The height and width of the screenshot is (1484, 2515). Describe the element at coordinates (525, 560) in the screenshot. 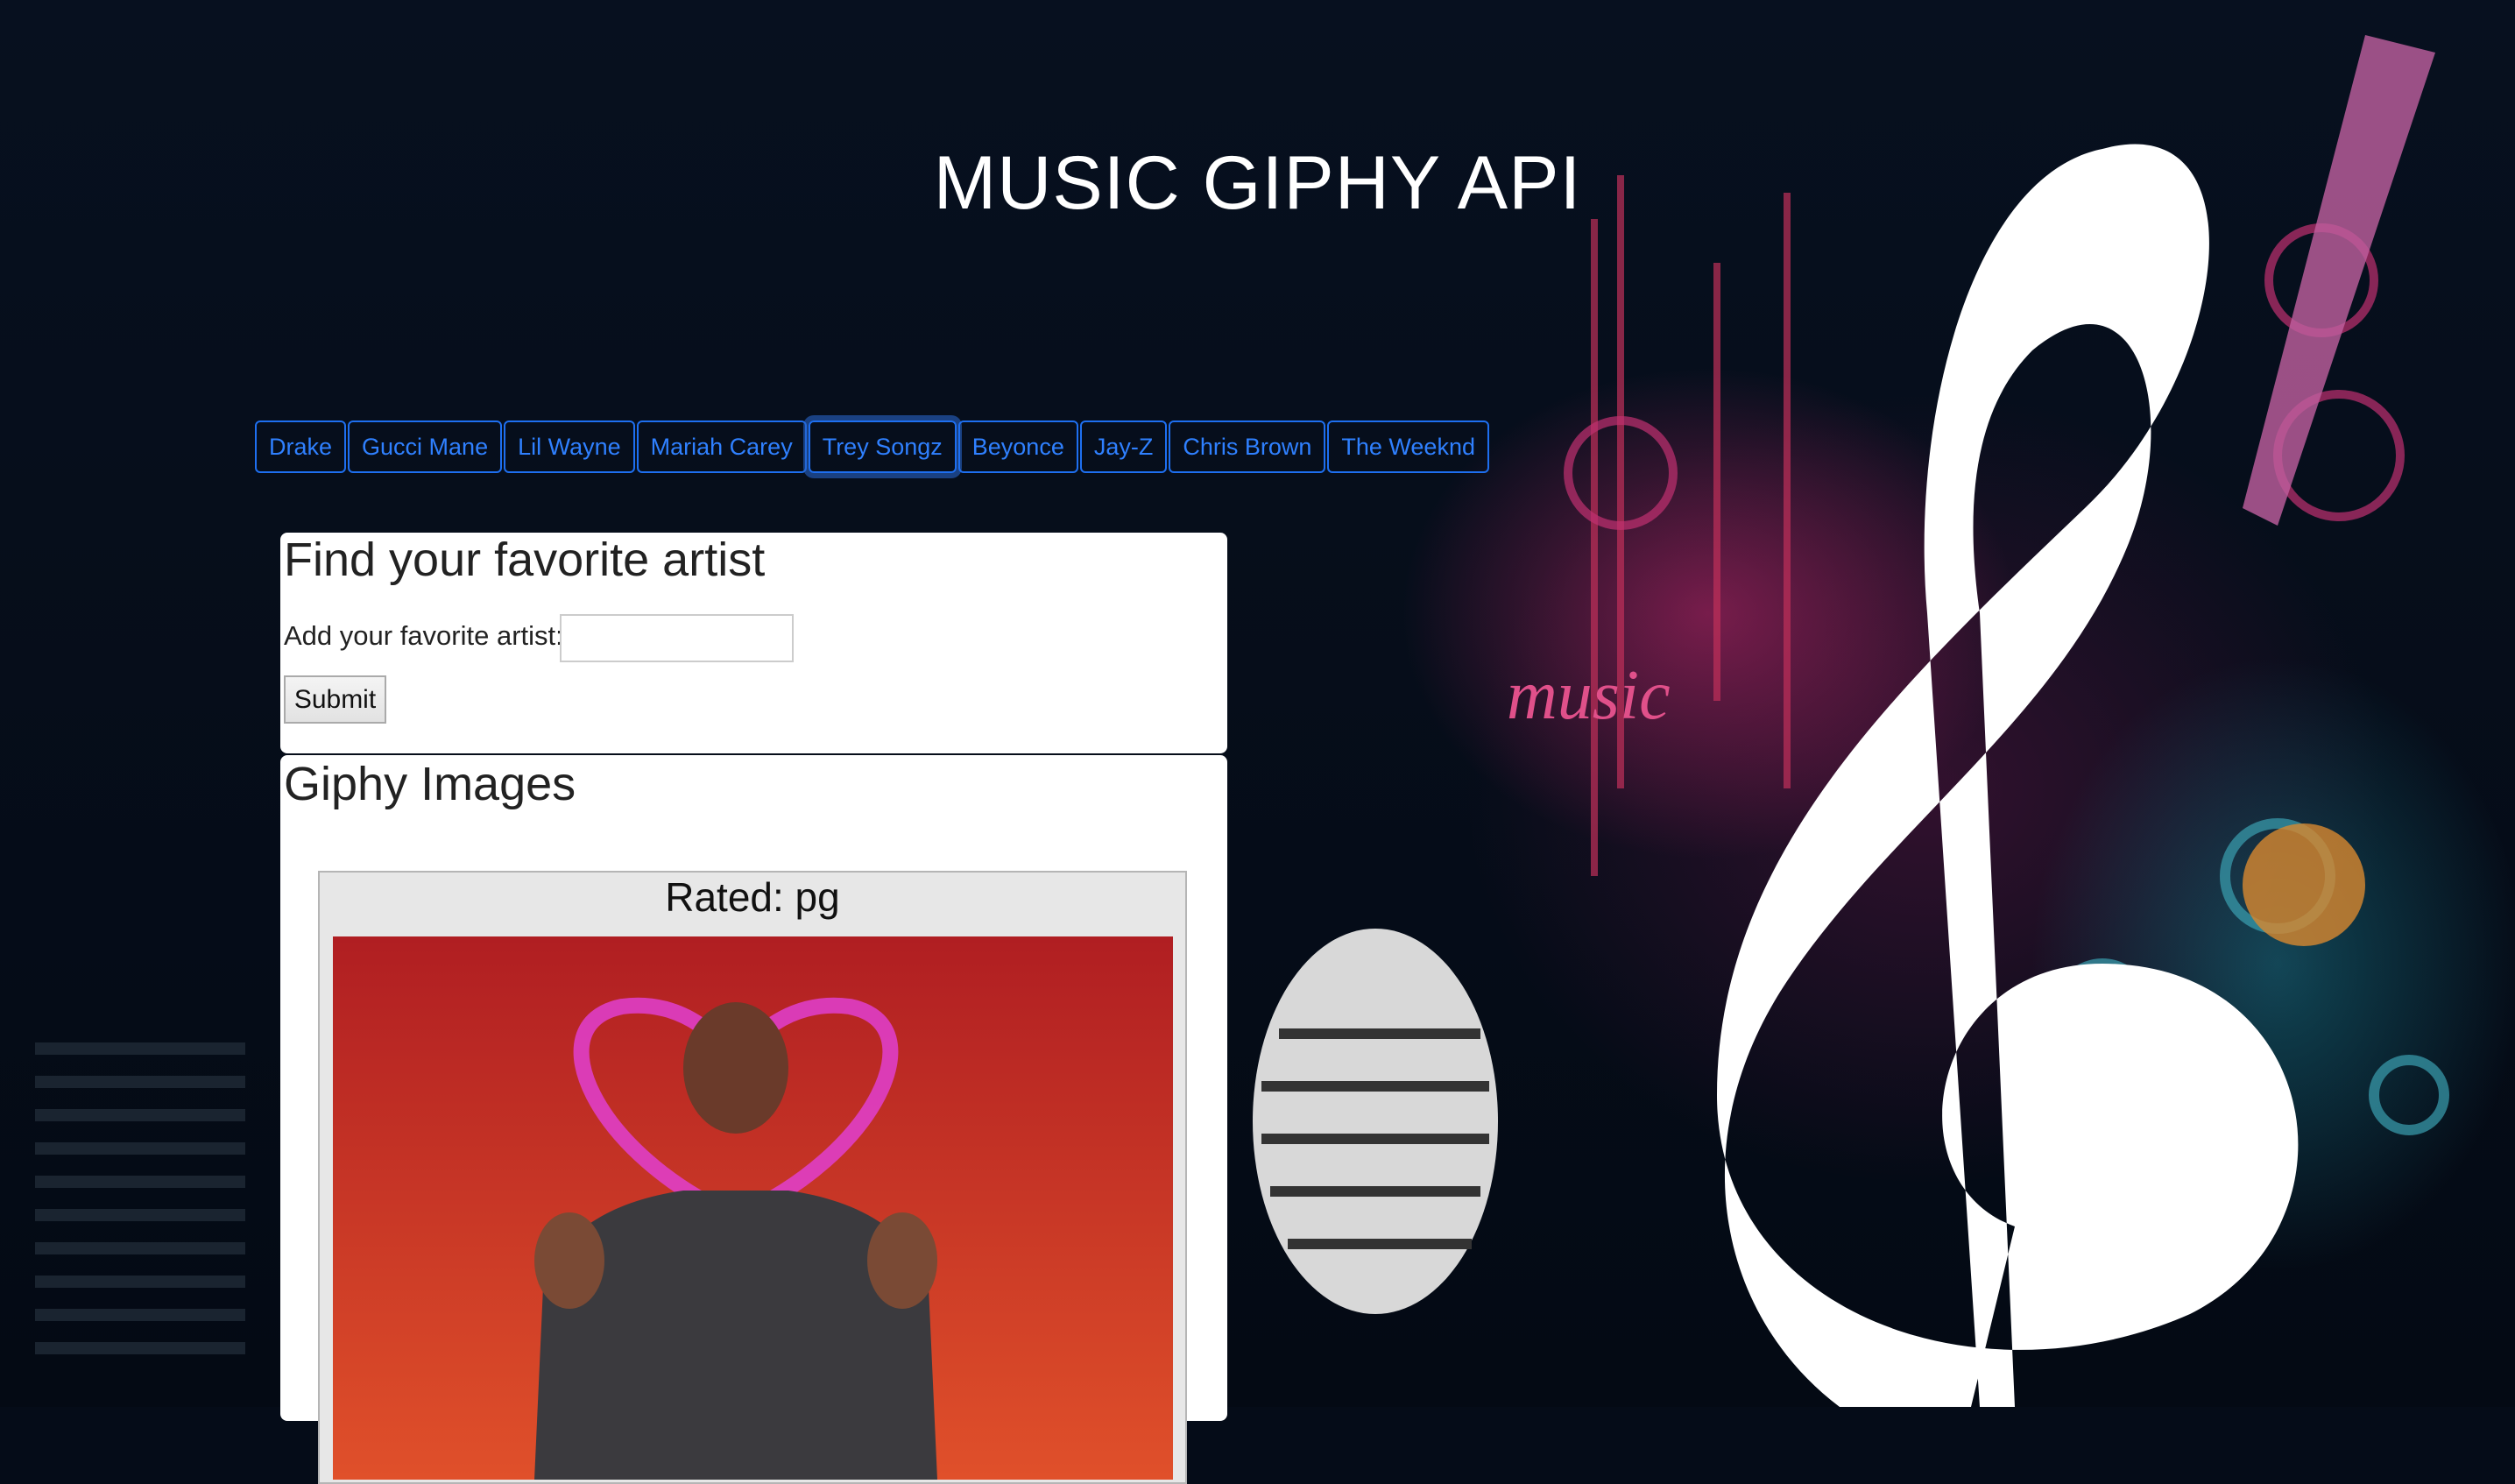

I see `add-artist-heading: Find your favorite artist` at that location.